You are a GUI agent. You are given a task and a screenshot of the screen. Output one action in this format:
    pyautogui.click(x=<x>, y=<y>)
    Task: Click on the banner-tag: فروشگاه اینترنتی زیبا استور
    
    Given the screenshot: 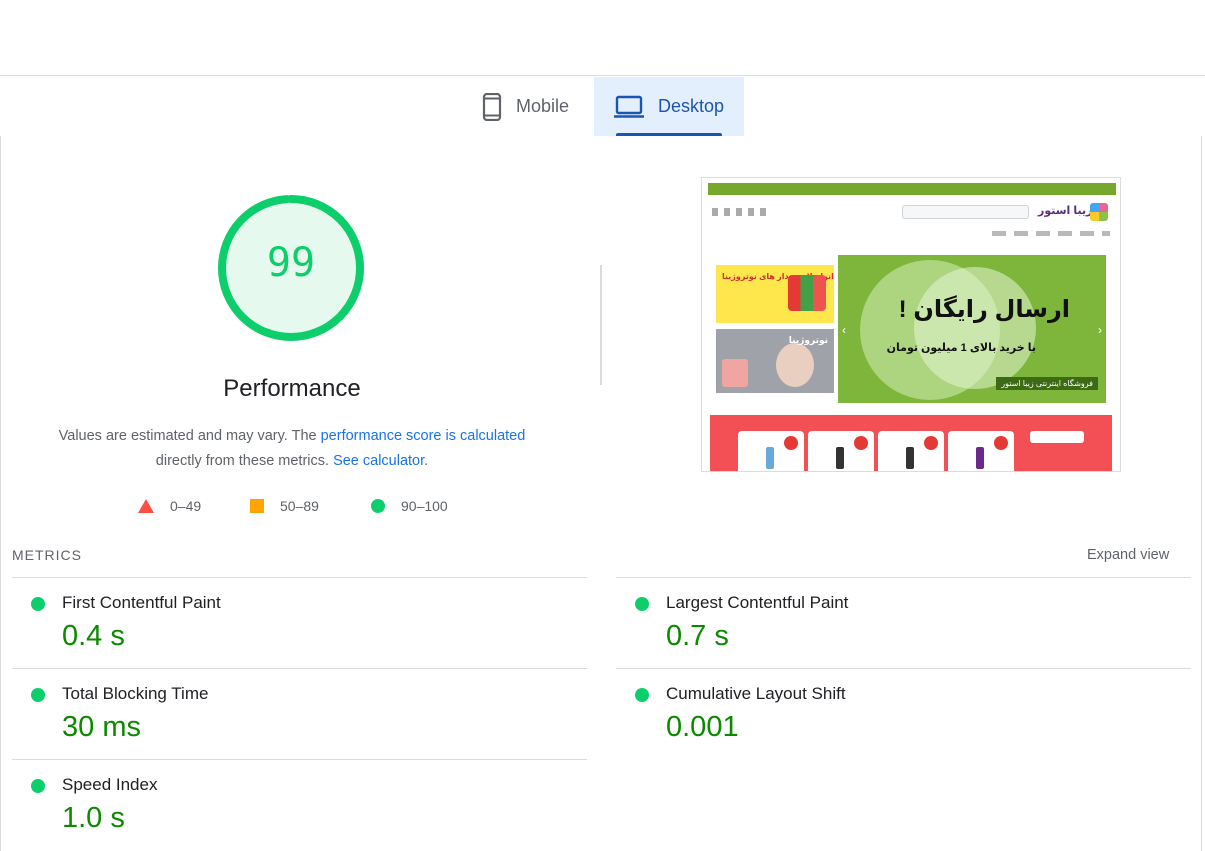 What is the action you would take?
    pyautogui.click(x=1047, y=383)
    